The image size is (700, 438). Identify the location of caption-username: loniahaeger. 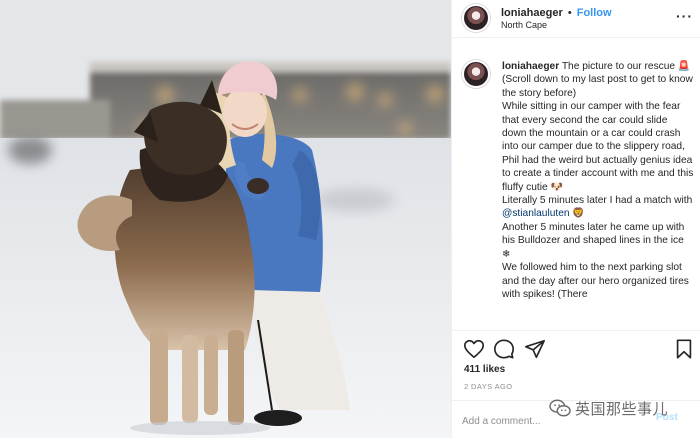
(530, 66).